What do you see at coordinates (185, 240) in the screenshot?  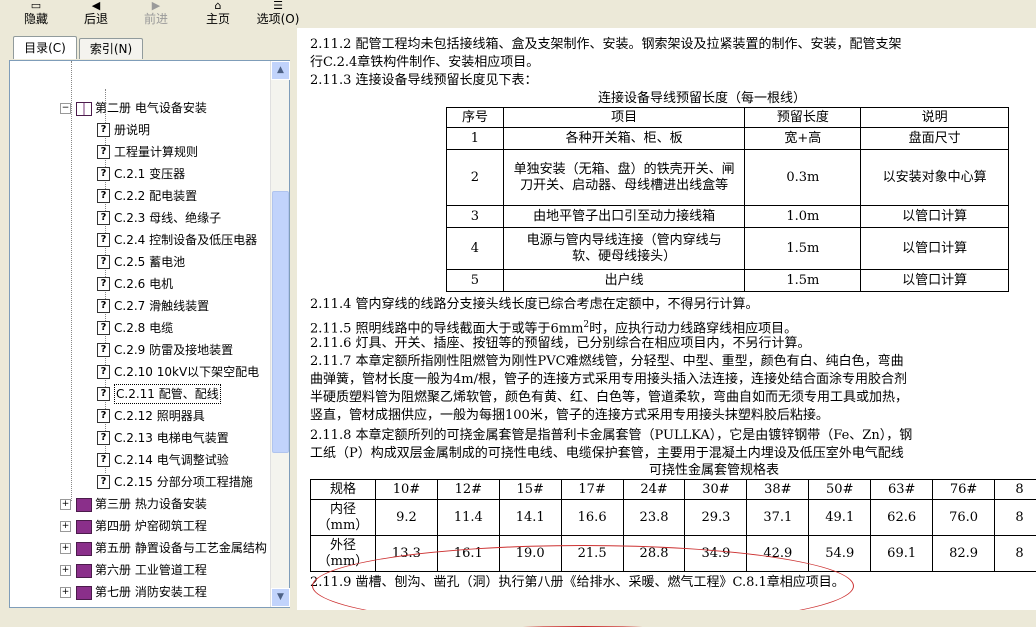 I see `tree-item-label: C.2.4 控制设备及低压电器` at bounding box center [185, 240].